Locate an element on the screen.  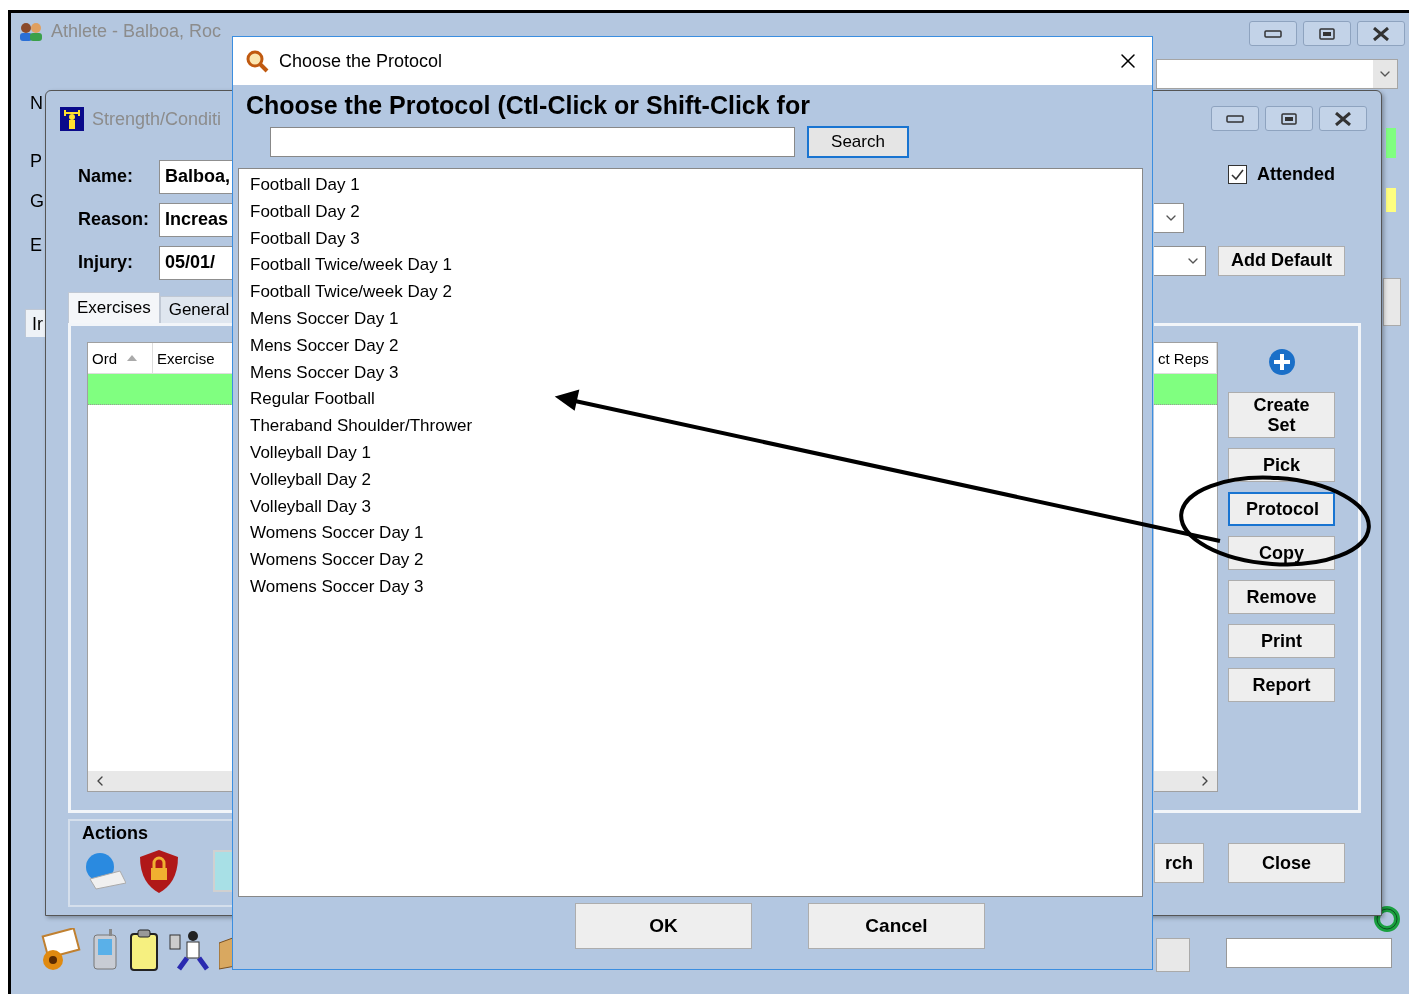
list-item: Football Day 2 is located at coordinates (305, 212).